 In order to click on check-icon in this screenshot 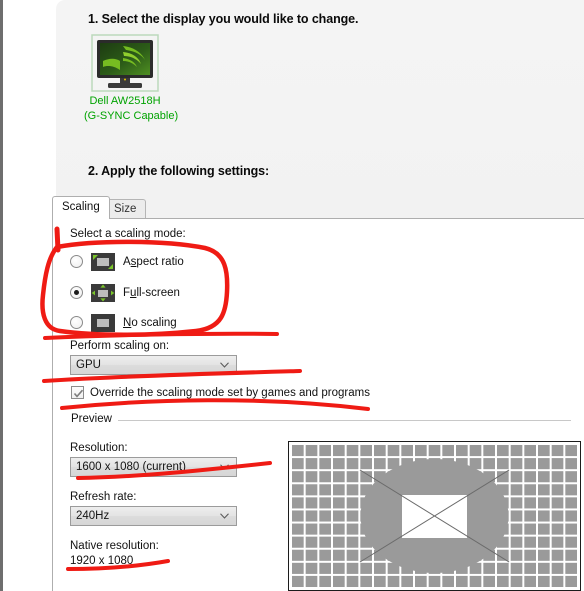, I will do `click(78, 393)`.